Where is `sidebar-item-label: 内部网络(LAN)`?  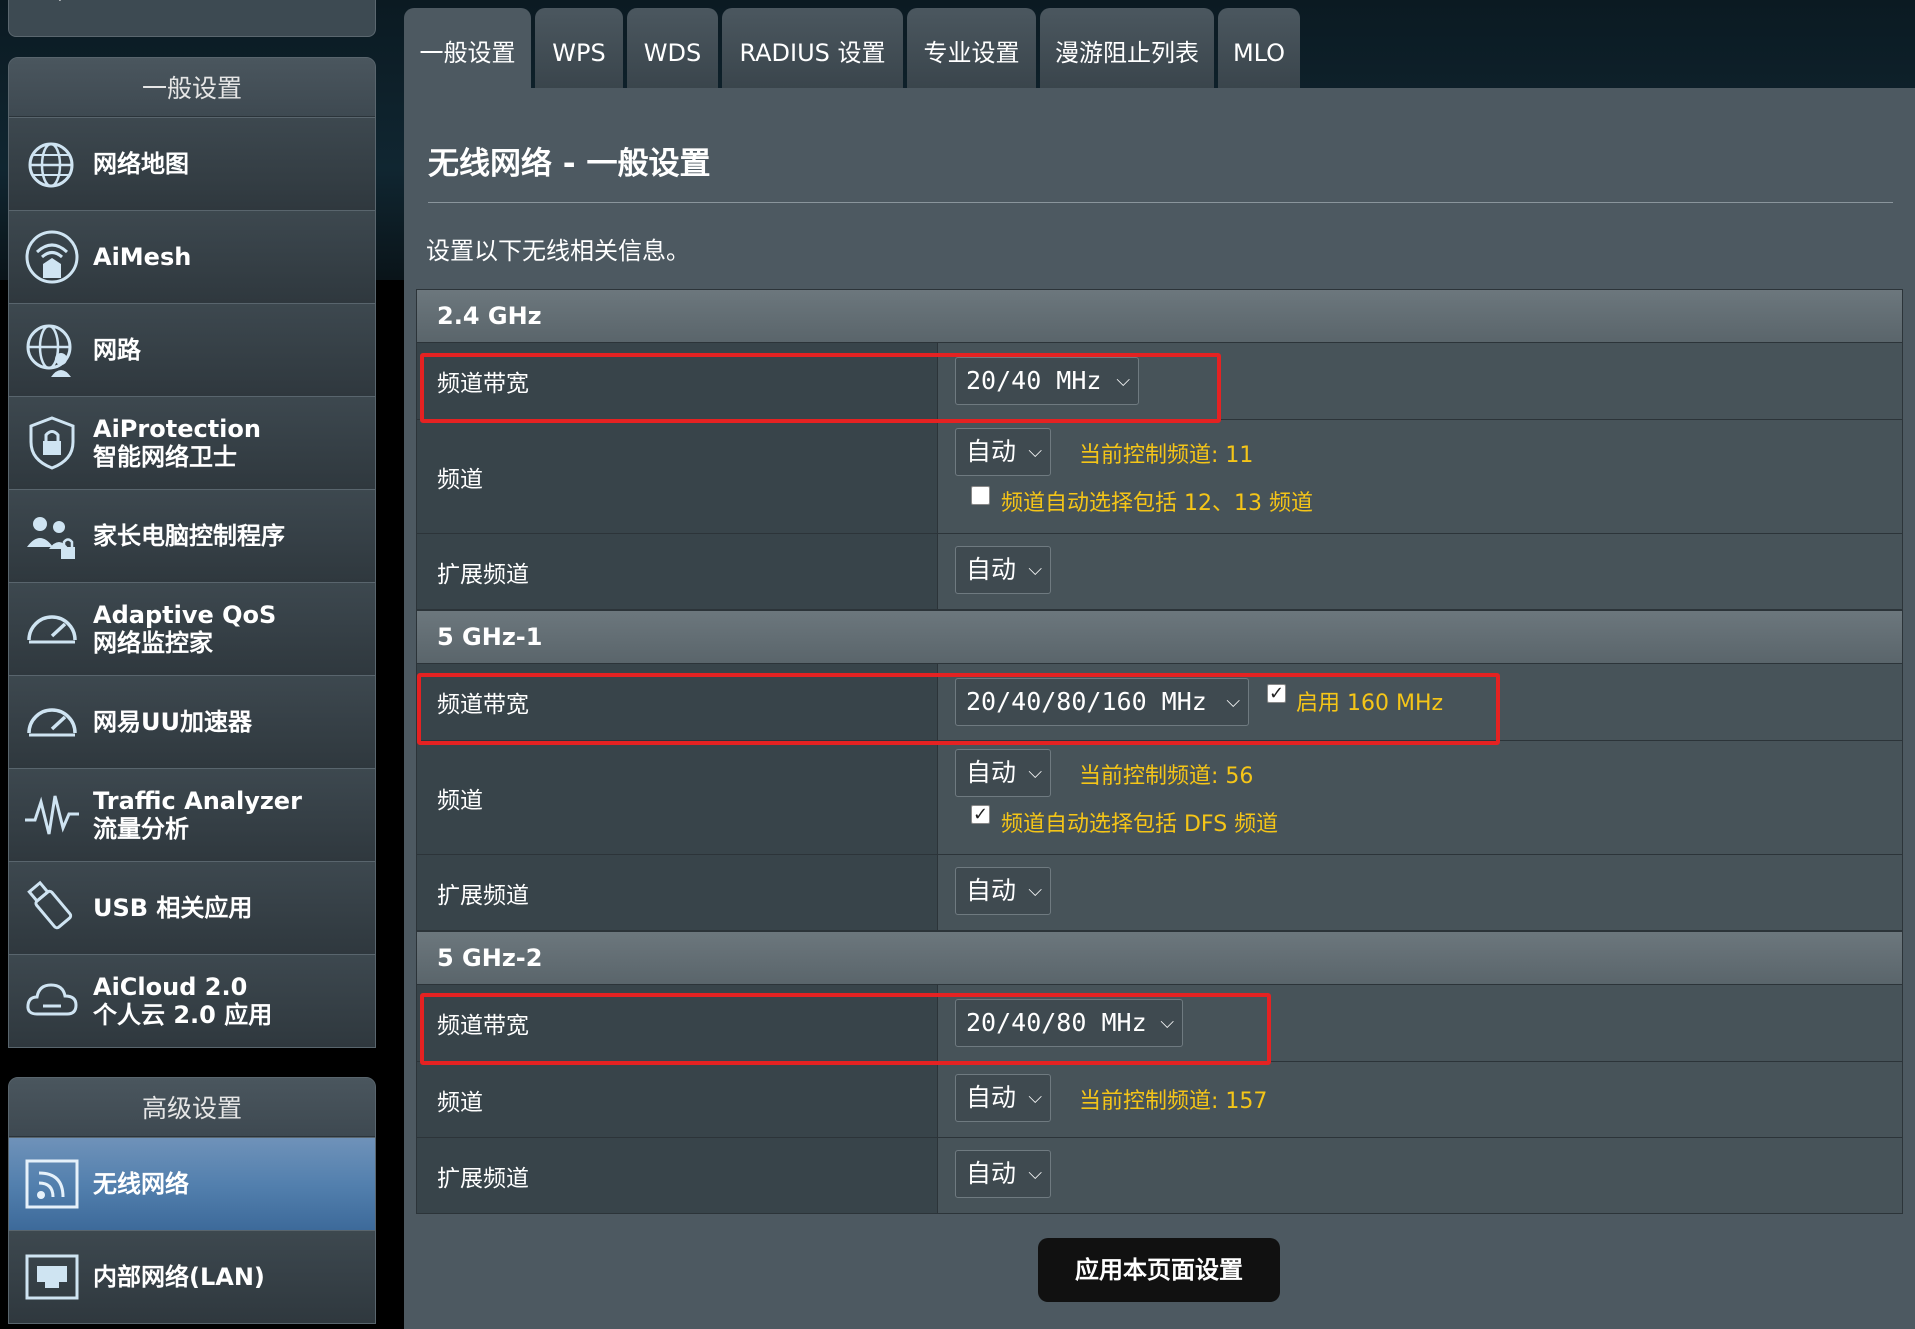
sidebar-item-label: 内部网络(LAN) is located at coordinates (179, 1277).